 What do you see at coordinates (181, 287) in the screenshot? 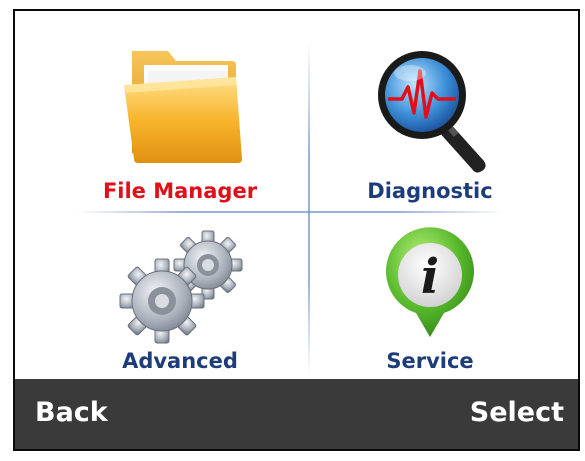
I see `gears-icon` at bounding box center [181, 287].